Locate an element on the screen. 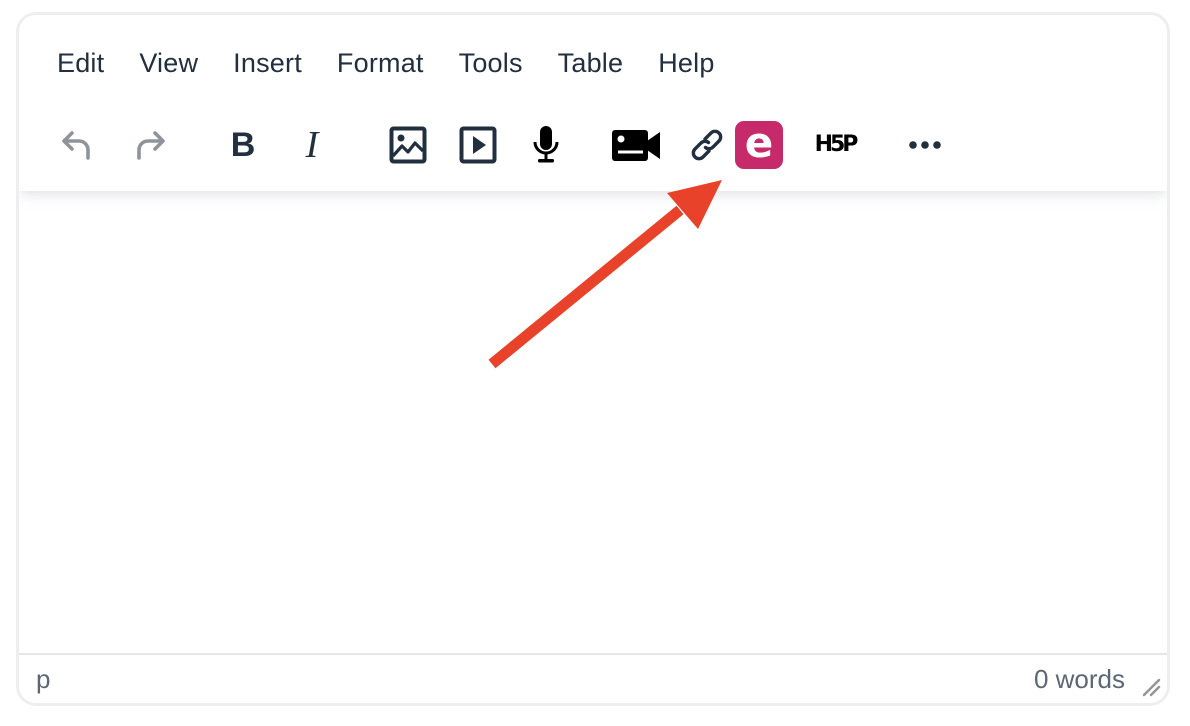 The width and height of the screenshot is (1190, 726). record-audio-button is located at coordinates (546, 145).